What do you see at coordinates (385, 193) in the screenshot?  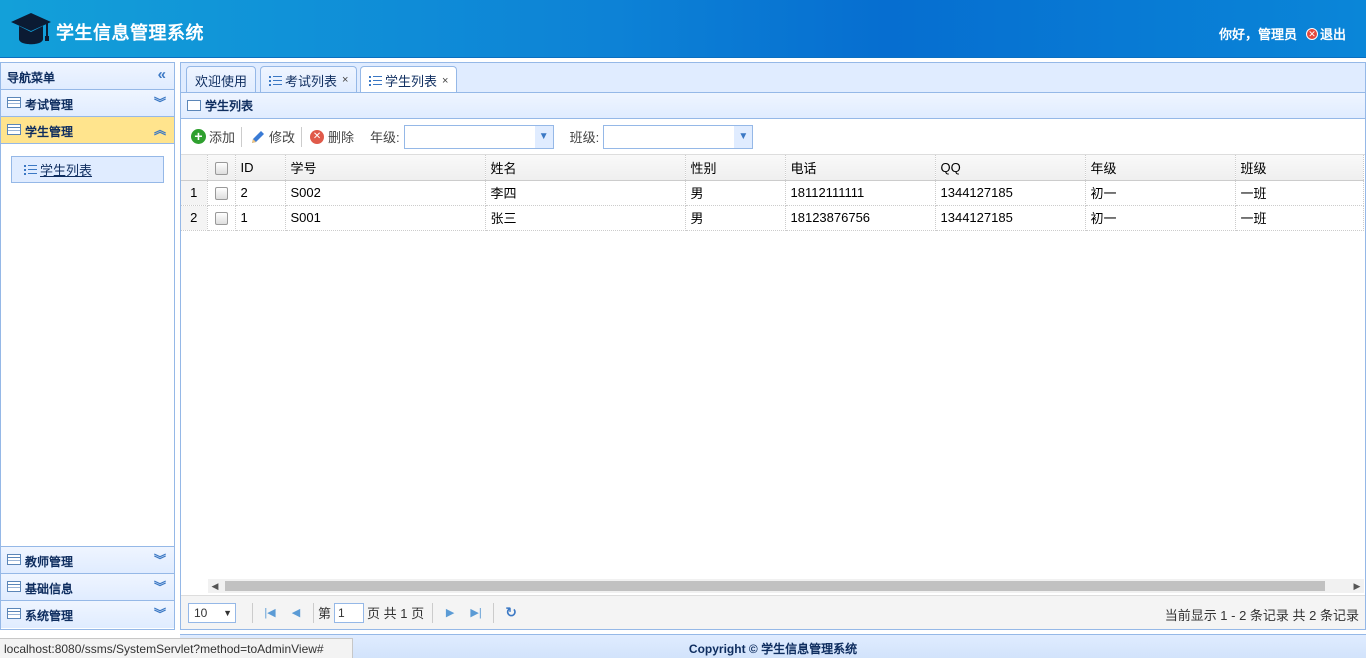 I see `cell-sn: S002` at bounding box center [385, 193].